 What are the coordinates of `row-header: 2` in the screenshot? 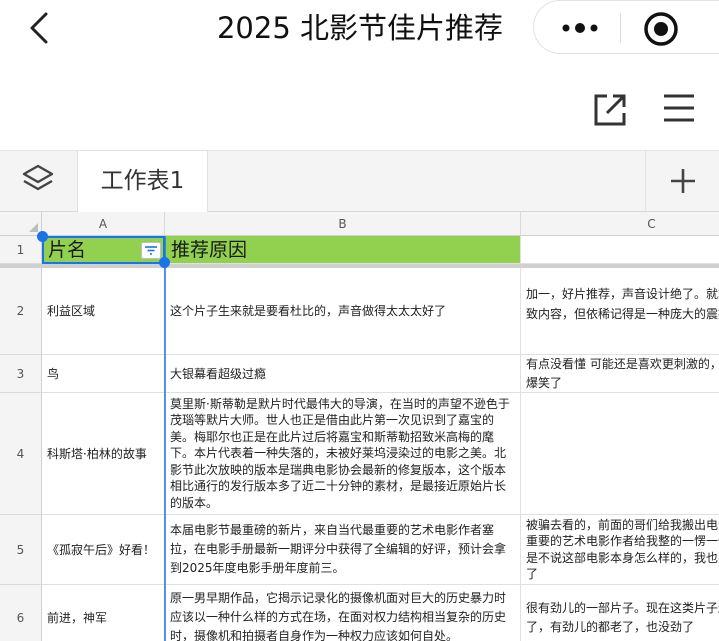 It's located at (21, 311).